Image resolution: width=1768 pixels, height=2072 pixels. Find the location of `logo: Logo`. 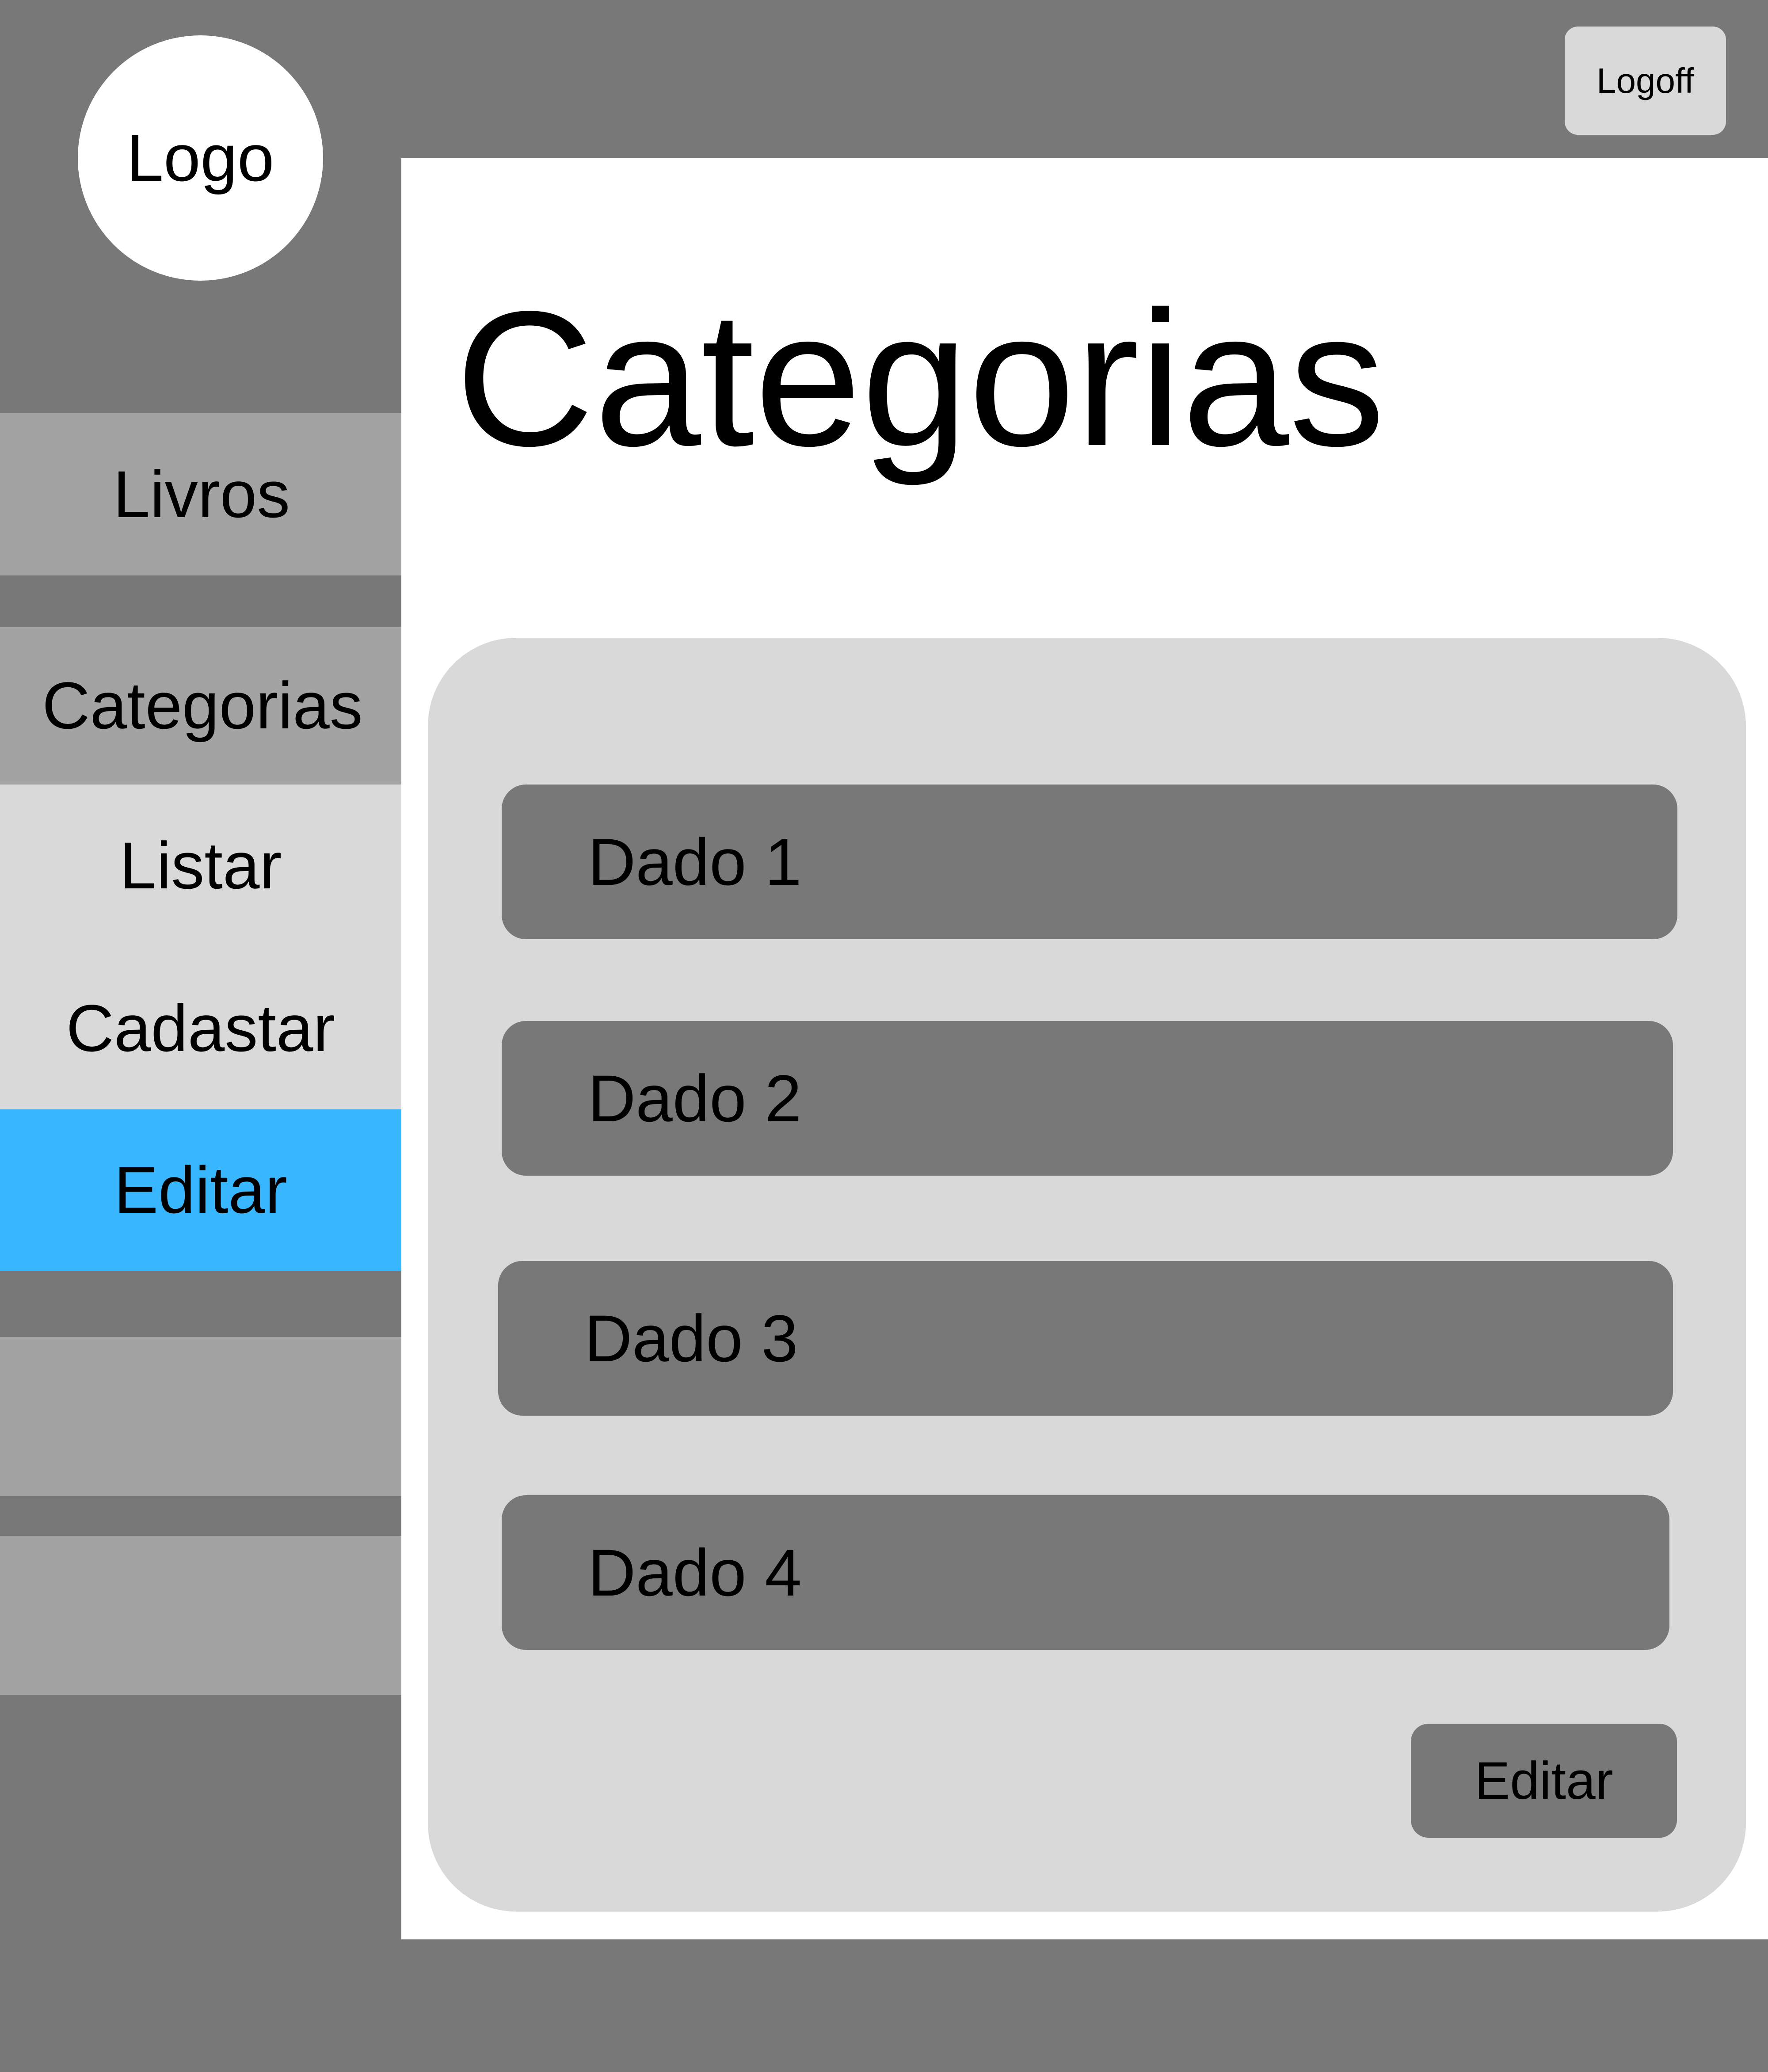

logo: Logo is located at coordinates (200, 158).